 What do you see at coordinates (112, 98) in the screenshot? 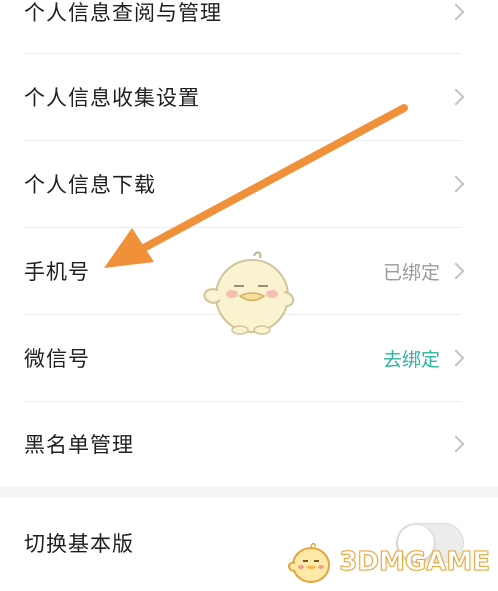
I see `row-label: 个人信息收集设置` at bounding box center [112, 98].